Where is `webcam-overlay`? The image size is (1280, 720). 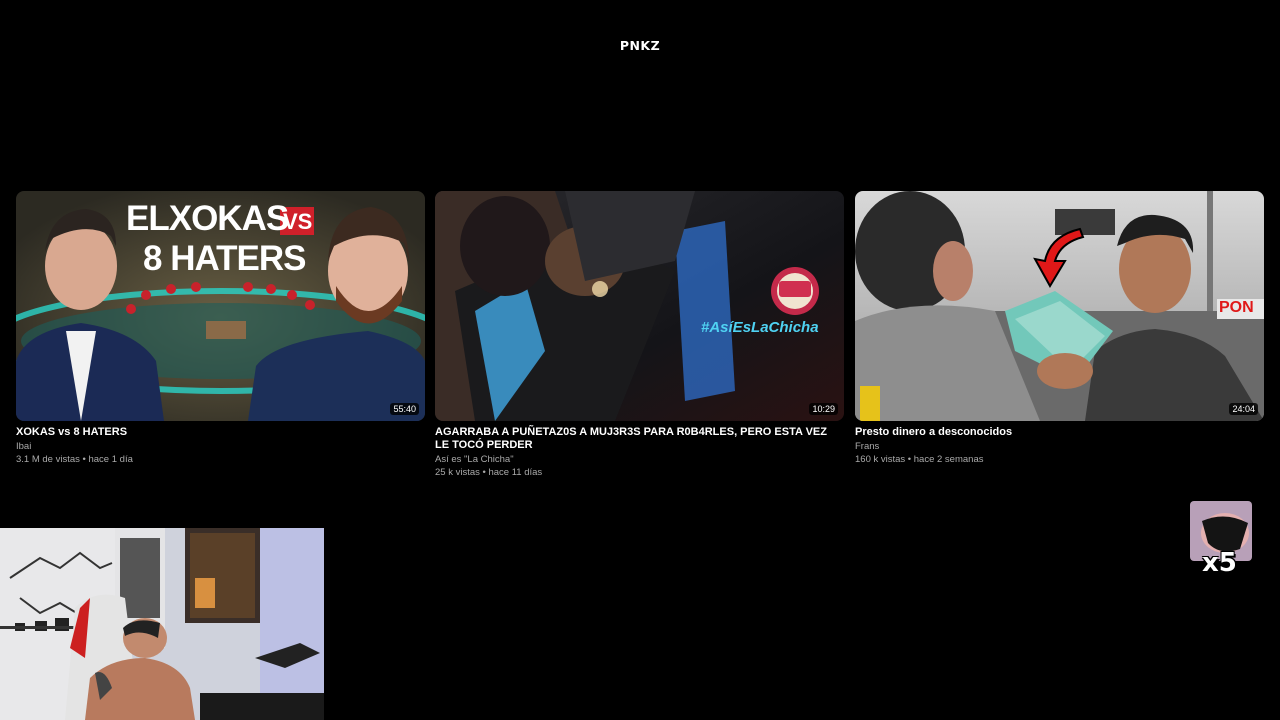
webcam-overlay is located at coordinates (162, 624).